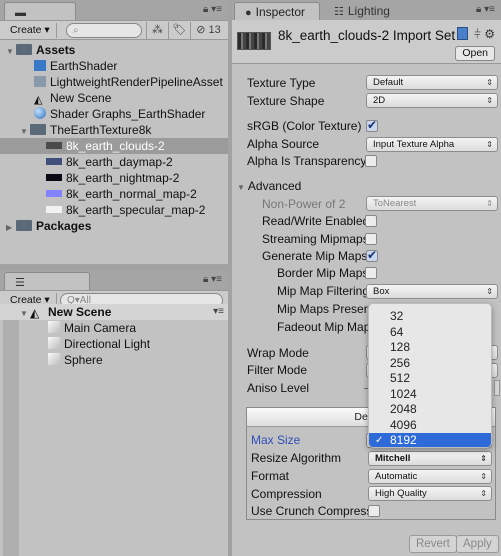 The width and height of the screenshot is (501, 556). Describe the element at coordinates (364, 11) in the screenshot. I see `tab-lighting: ☷ Lighting` at that location.